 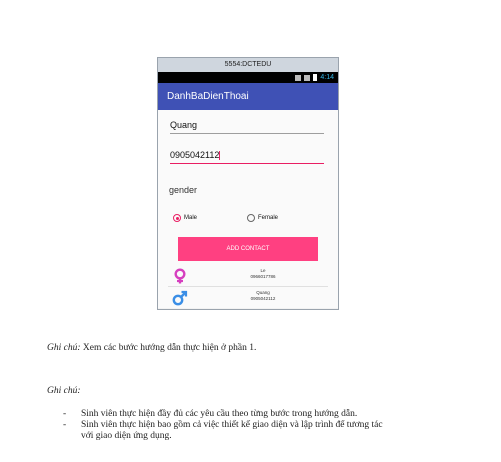 What do you see at coordinates (247, 157) in the screenshot?
I see `phone-field: 0905042112` at bounding box center [247, 157].